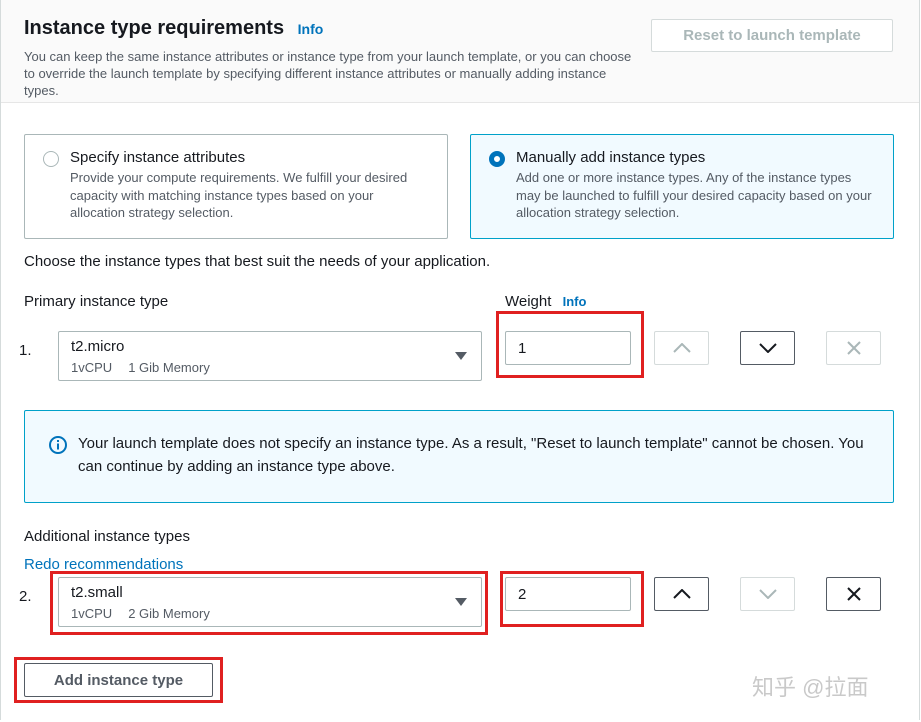 The image size is (921, 722). Describe the element at coordinates (568, 348) in the screenshot. I see `primary-weight-input: 1` at that location.